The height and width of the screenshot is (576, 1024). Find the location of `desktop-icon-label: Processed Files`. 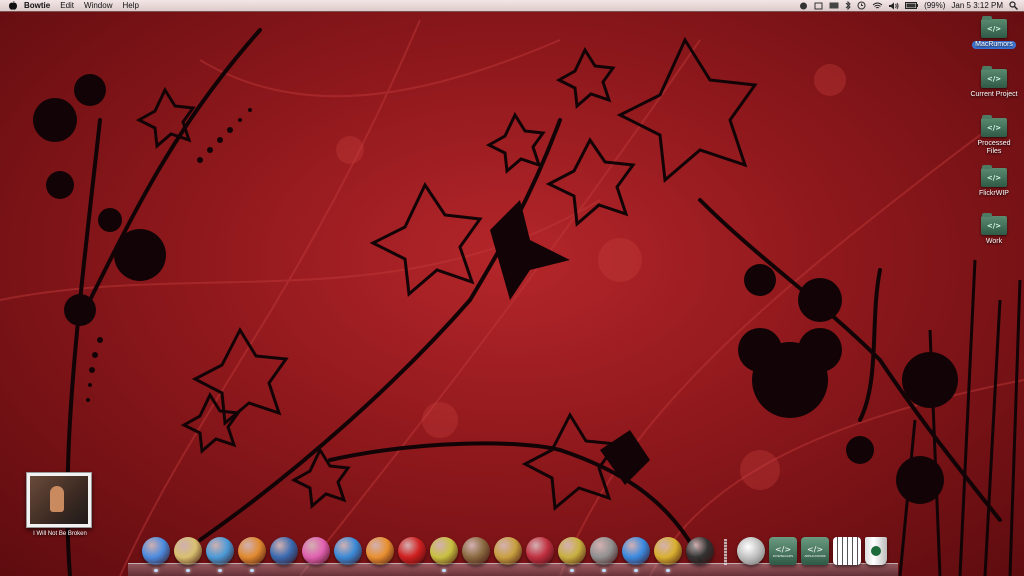

desktop-icon-label: Processed Files is located at coordinates (994, 147).